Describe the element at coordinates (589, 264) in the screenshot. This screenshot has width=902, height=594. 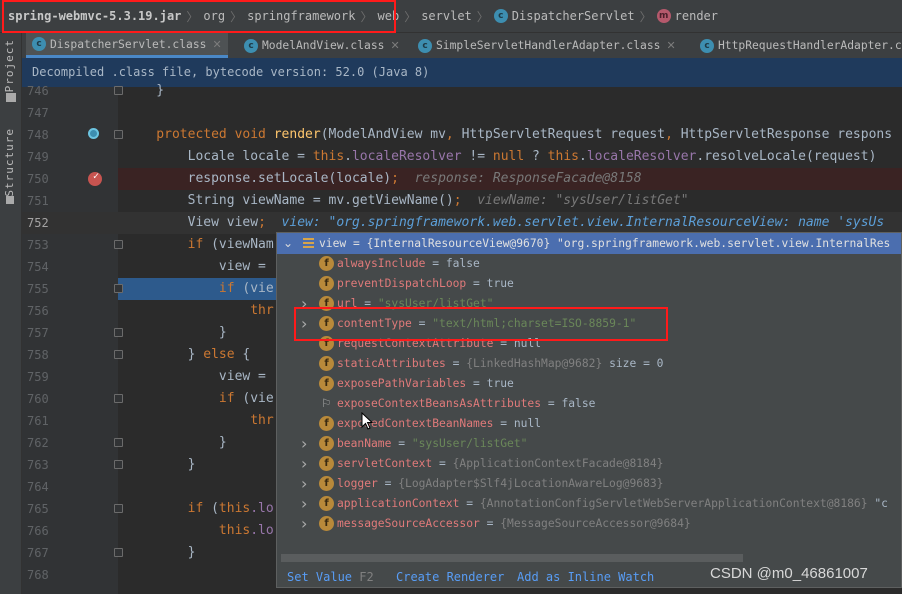
I see `variable-row-alwaysInclude: f alwaysInclude = false` at that location.